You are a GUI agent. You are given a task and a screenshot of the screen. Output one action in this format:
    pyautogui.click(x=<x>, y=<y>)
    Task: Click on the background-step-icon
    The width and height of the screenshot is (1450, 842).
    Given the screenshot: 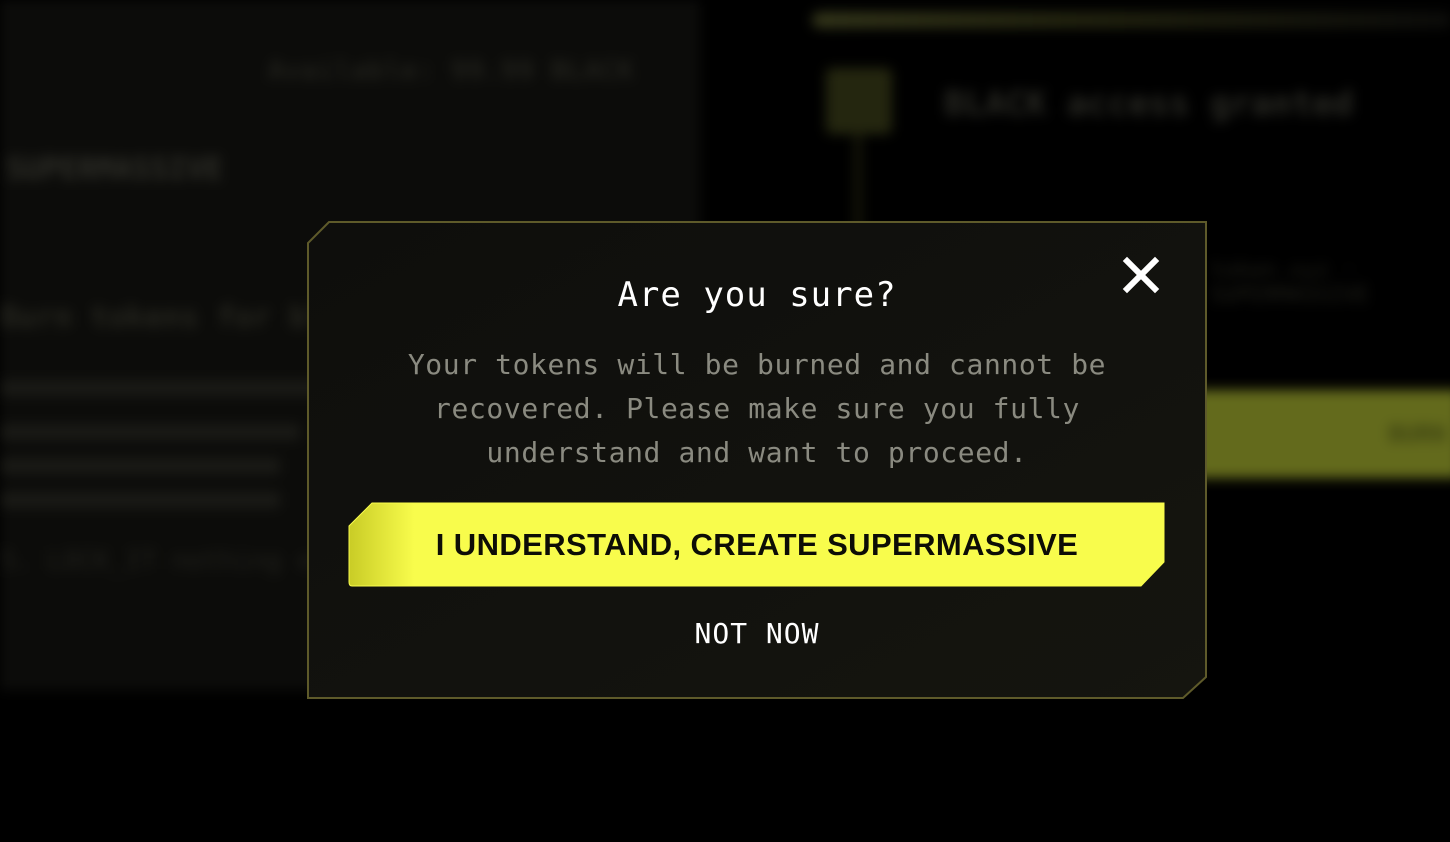 What is the action you would take?
    pyautogui.click(x=859, y=101)
    